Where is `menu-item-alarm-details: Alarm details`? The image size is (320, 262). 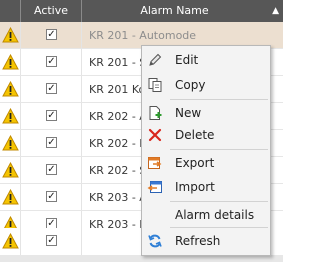
menu-item-alarm-details: Alarm details is located at coordinates (206, 215).